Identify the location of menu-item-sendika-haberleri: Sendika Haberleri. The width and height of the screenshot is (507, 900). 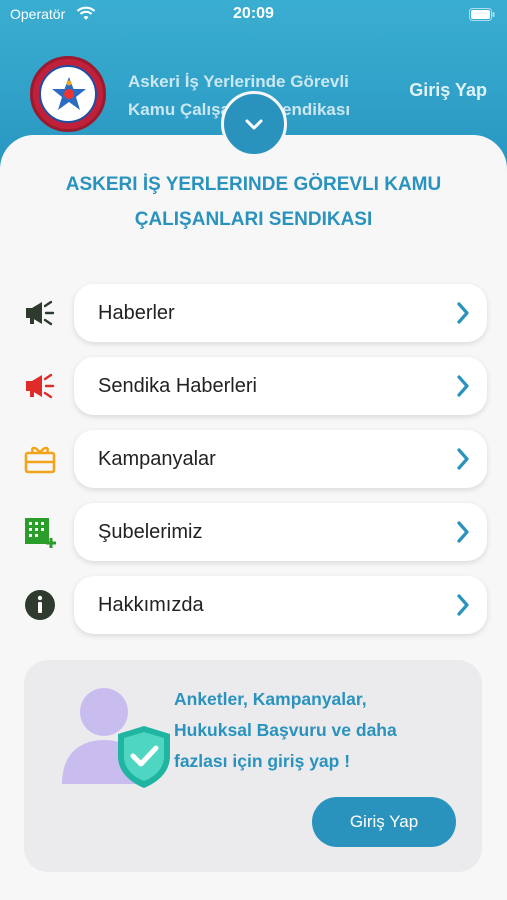
(253, 386).